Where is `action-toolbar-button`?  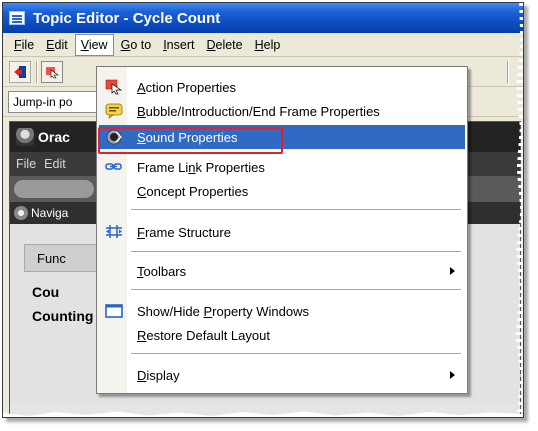
action-toolbar-button is located at coordinates (52, 72).